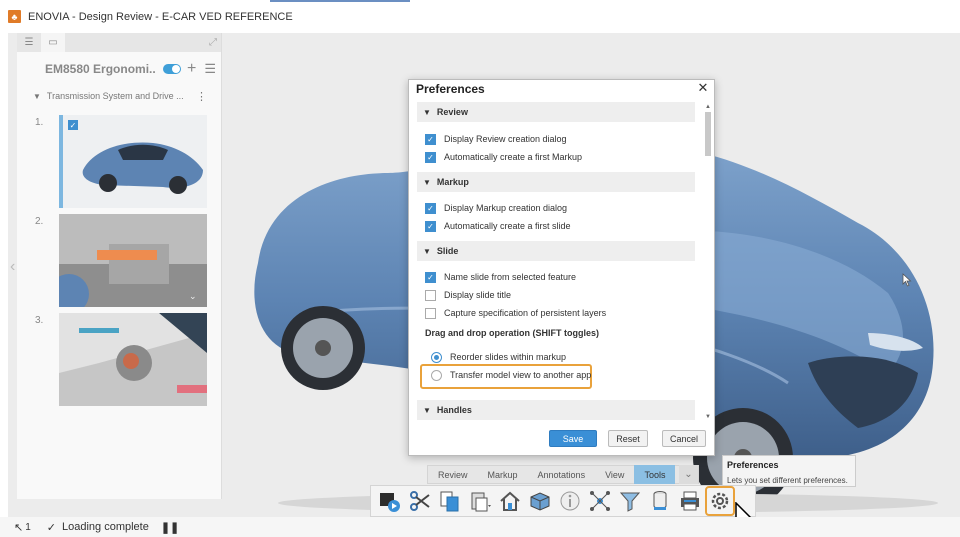 Image resolution: width=960 pixels, height=537 pixels. Describe the element at coordinates (119, 42) in the screenshot. I see `side-panel-tabs: ☰ ▭ ⤢` at that location.